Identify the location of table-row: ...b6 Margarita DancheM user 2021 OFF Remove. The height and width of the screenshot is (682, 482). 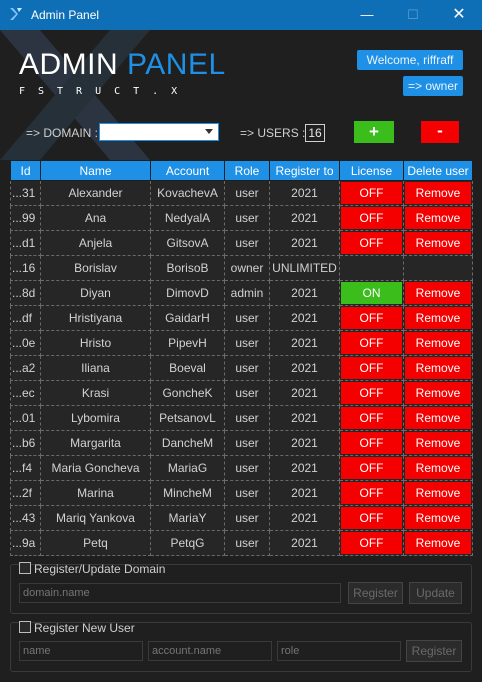
(241, 443).